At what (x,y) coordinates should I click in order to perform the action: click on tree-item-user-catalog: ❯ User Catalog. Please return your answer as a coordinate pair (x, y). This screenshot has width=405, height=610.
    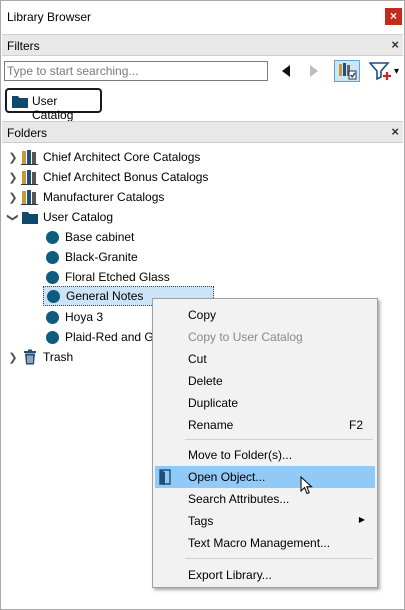
    Looking at the image, I should click on (59, 217).